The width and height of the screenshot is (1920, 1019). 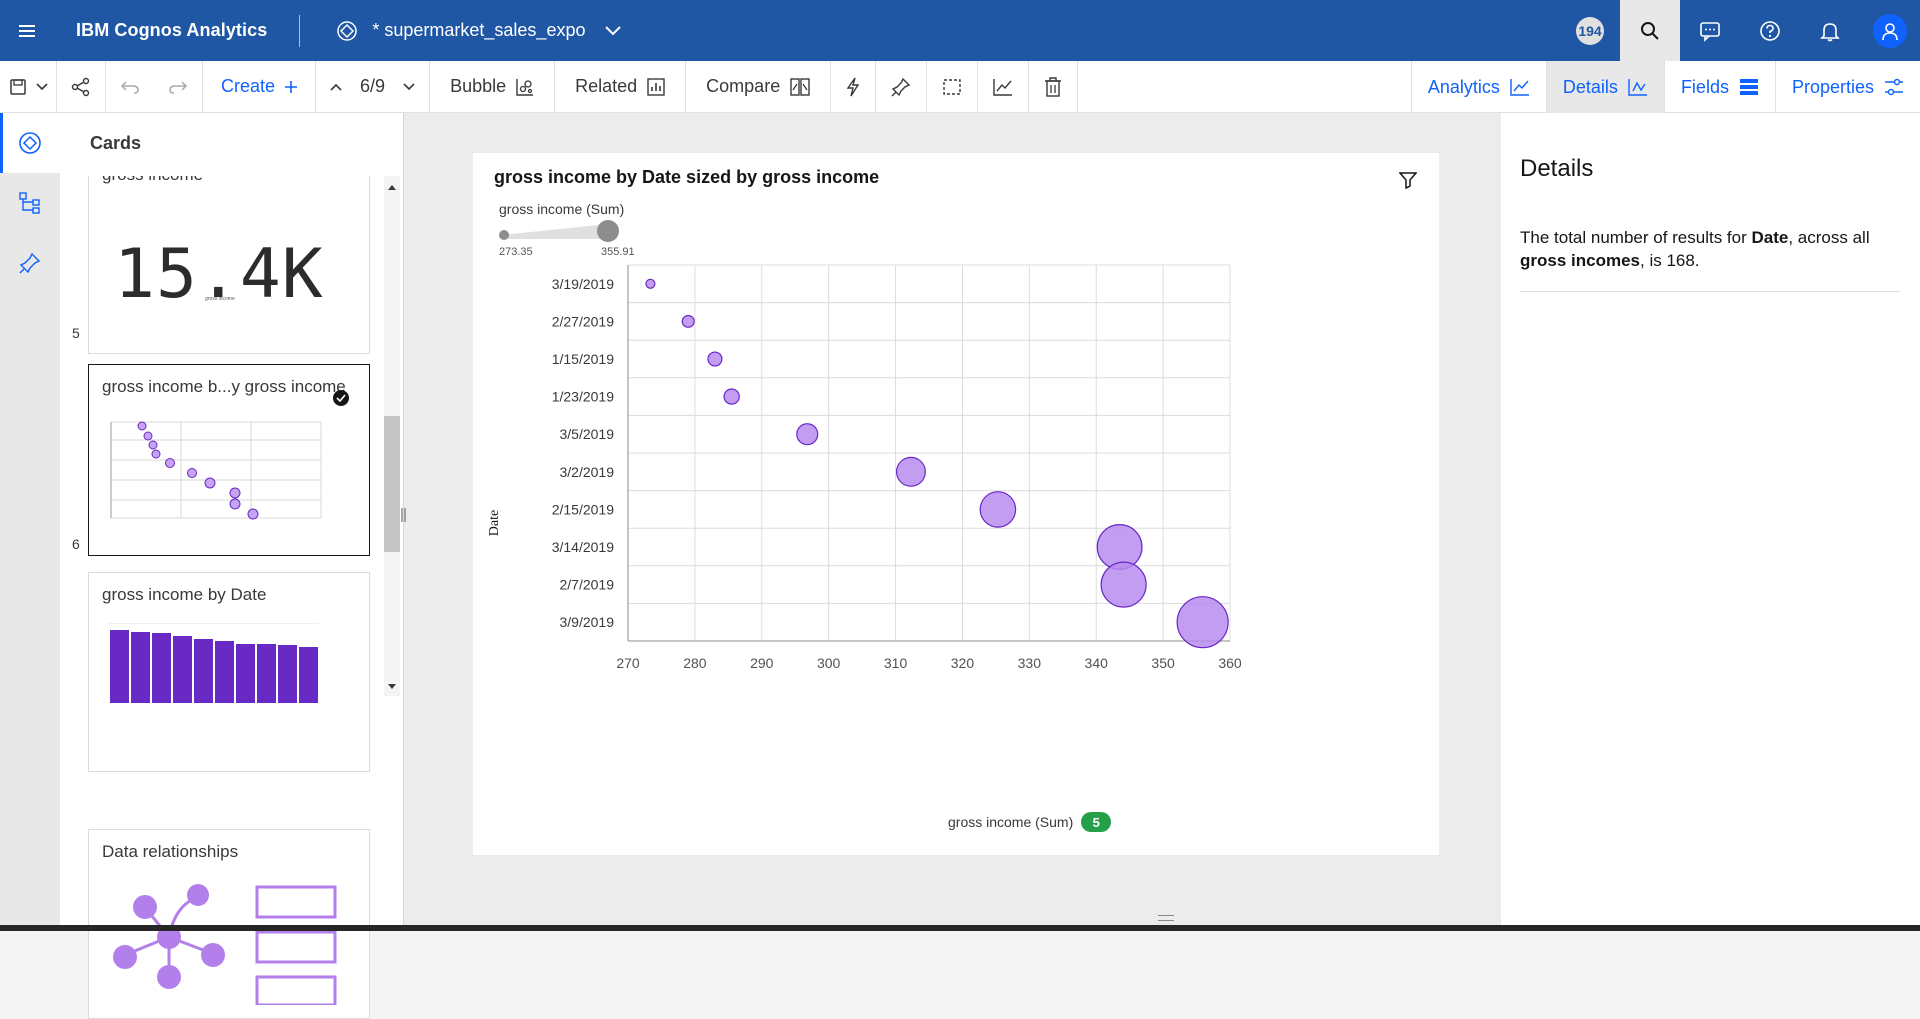 What do you see at coordinates (1166, 918) in the screenshot?
I see `bottom-resize-handle` at bounding box center [1166, 918].